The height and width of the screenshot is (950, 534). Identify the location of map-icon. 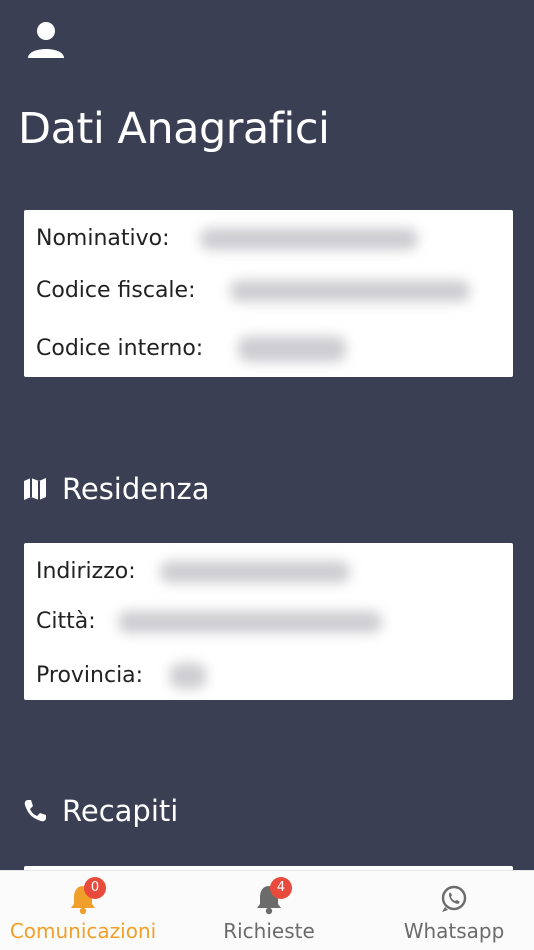
(35, 489).